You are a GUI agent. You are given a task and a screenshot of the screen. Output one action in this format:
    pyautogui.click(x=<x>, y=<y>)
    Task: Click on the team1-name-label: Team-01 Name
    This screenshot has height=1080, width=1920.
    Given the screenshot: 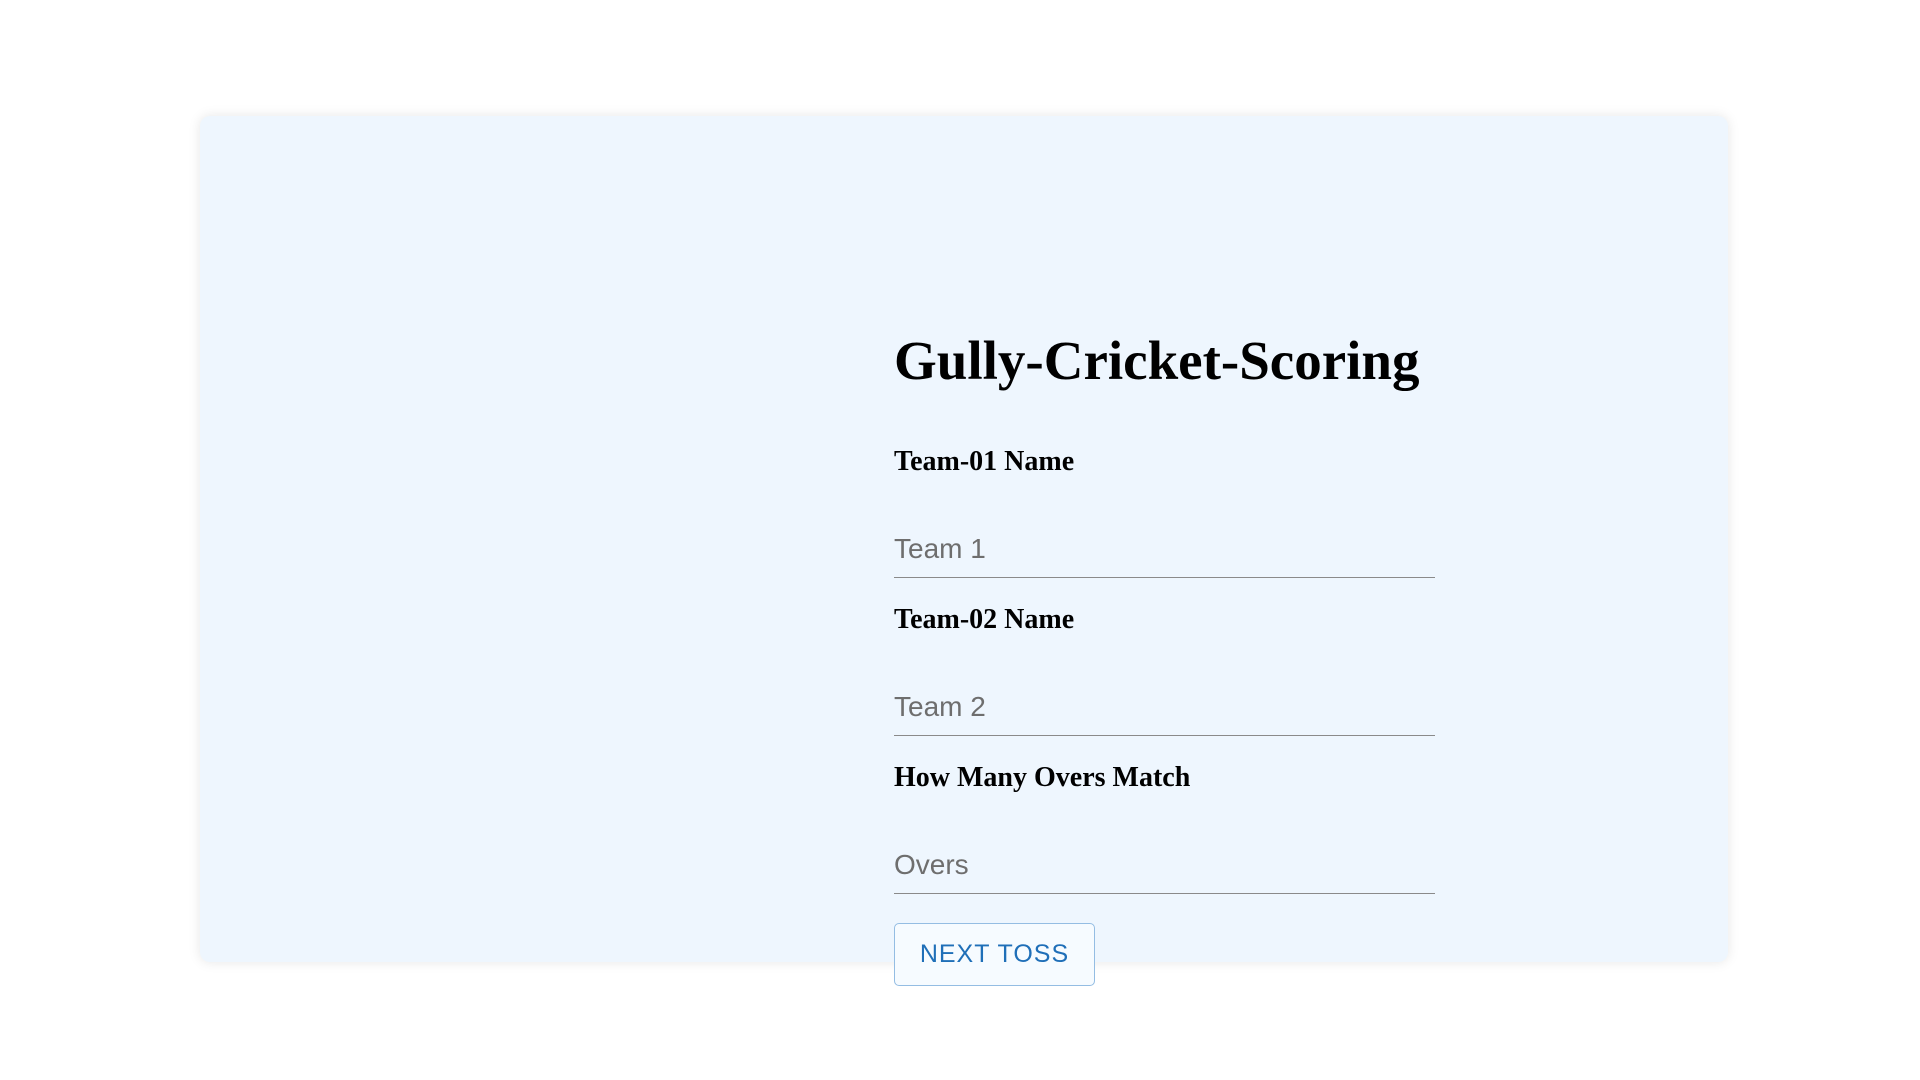 What is the action you would take?
    pyautogui.click(x=984, y=461)
    